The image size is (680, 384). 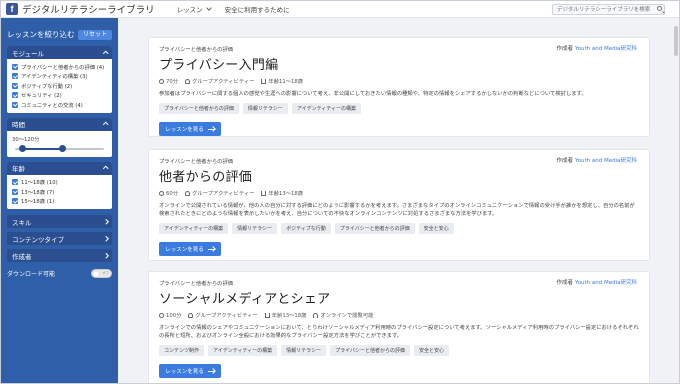 I want to click on skill-facet-header: スキル, so click(x=59, y=221).